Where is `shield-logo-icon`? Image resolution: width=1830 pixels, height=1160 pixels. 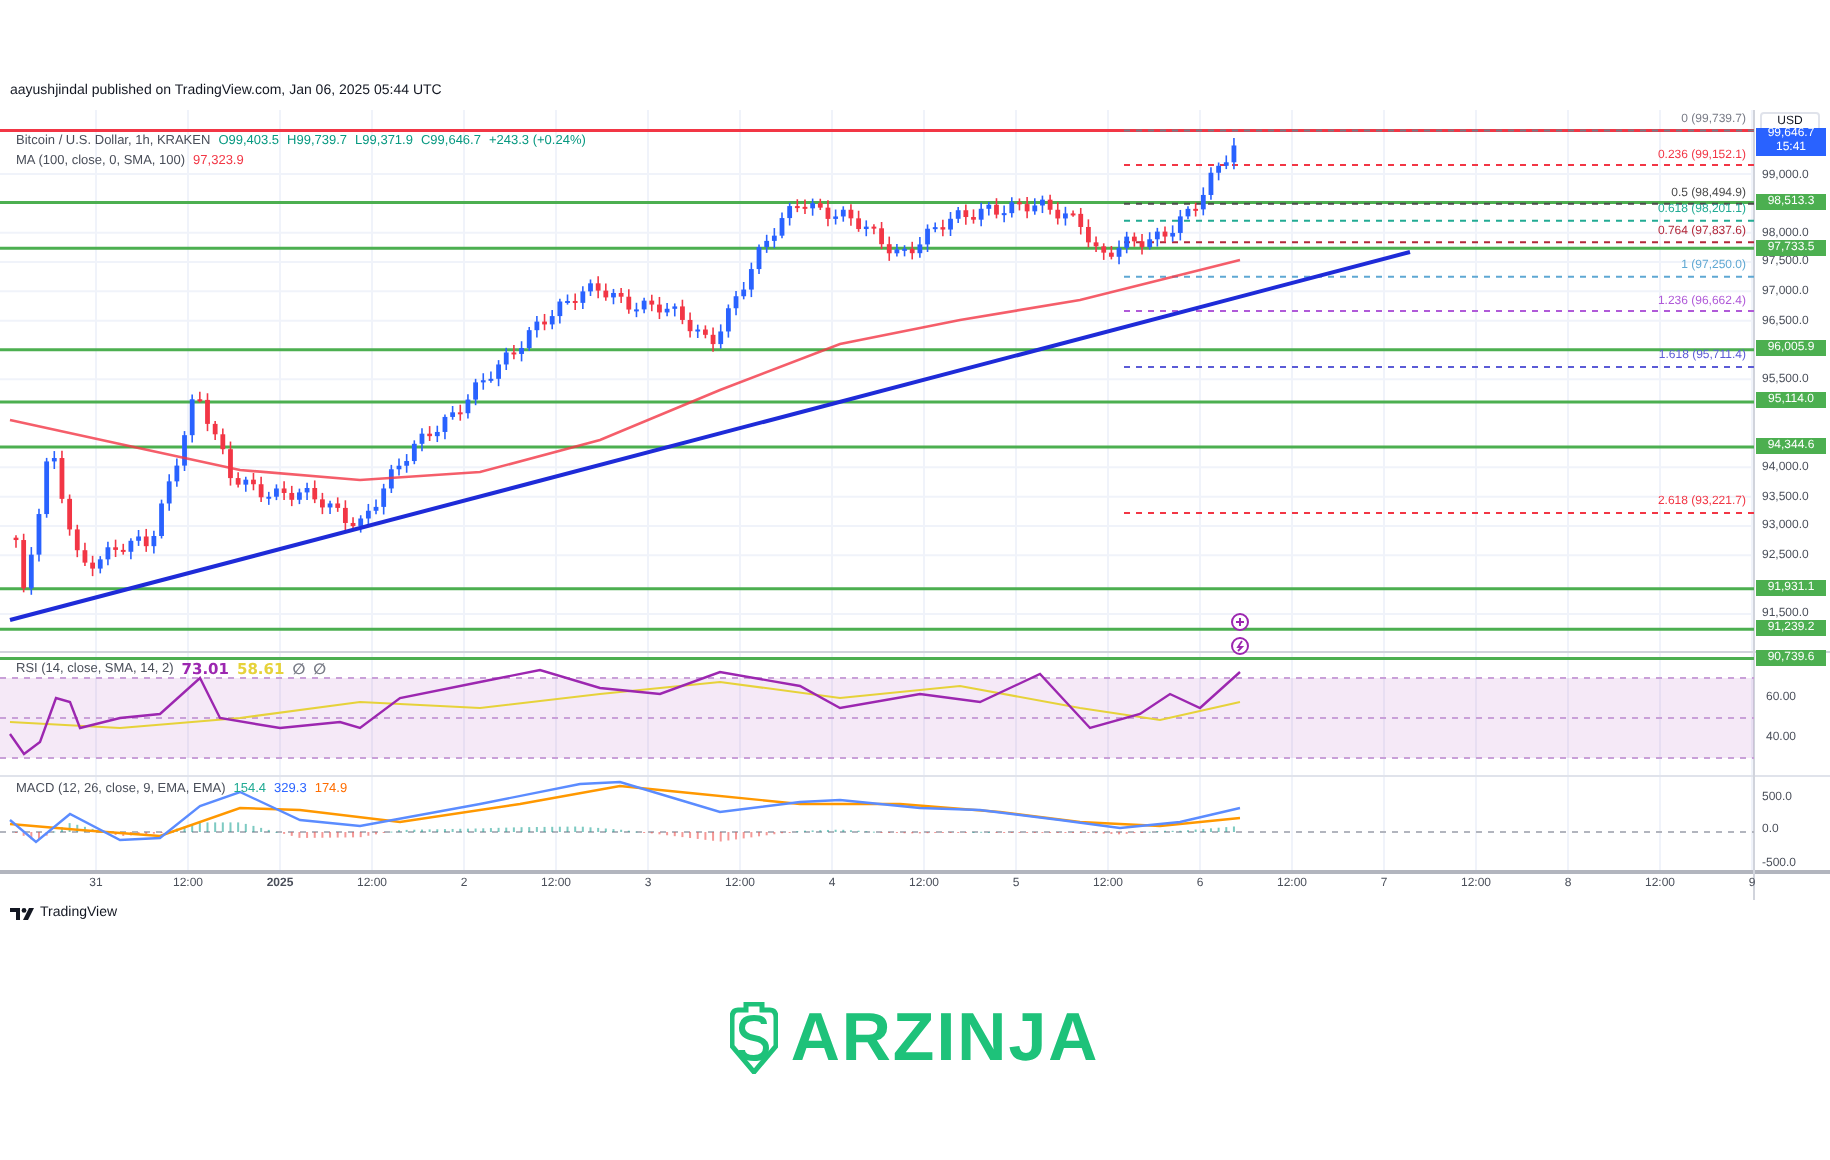 shield-logo-icon is located at coordinates (754, 1038).